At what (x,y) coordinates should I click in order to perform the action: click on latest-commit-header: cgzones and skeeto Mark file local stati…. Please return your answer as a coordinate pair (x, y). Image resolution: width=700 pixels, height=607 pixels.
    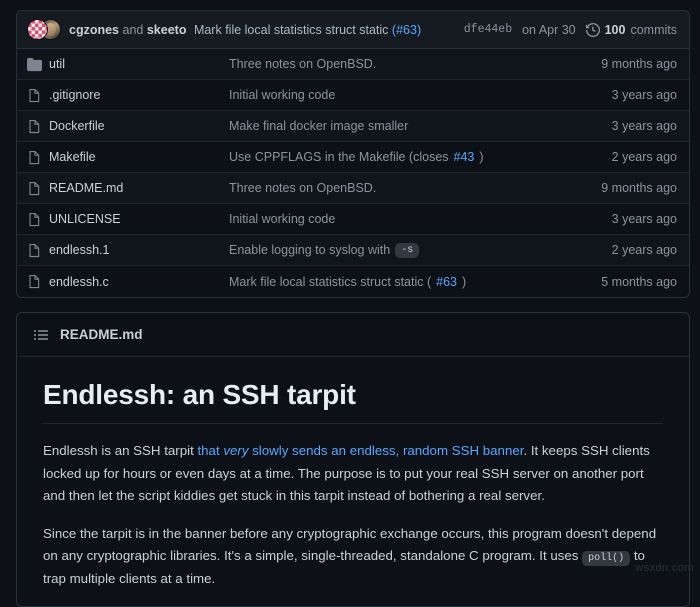
    Looking at the image, I should click on (353, 30).